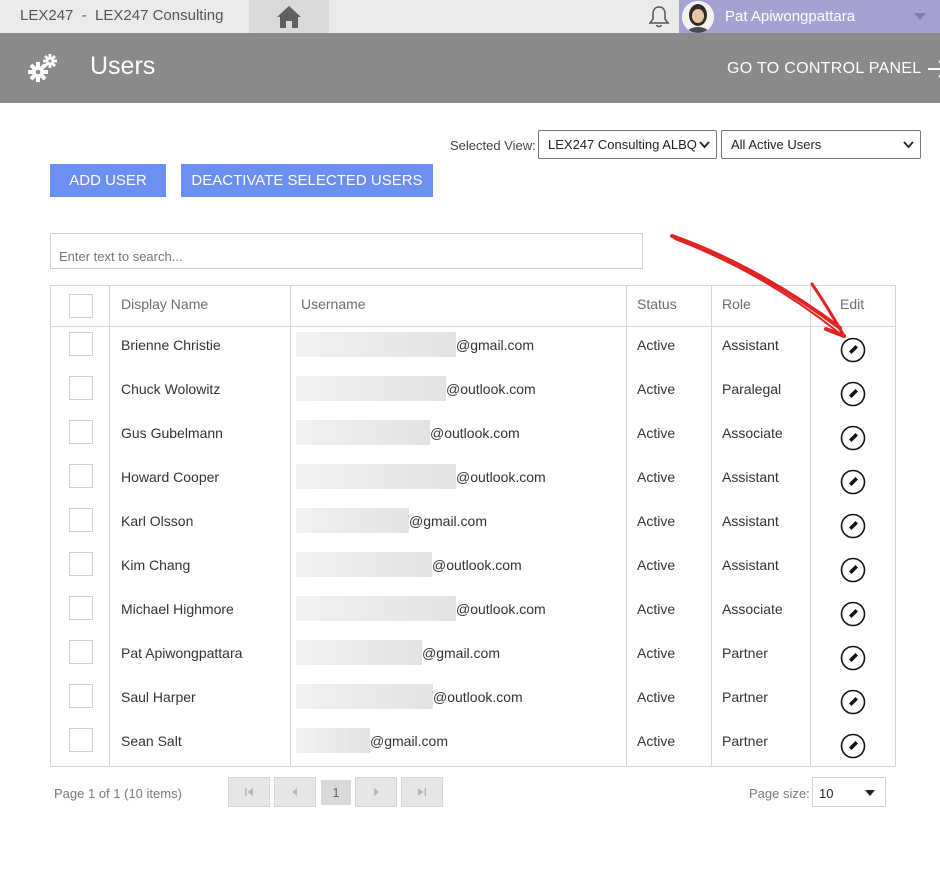  What do you see at coordinates (790, 16) in the screenshot?
I see `user-name: Pat Apiwongpattara` at bounding box center [790, 16].